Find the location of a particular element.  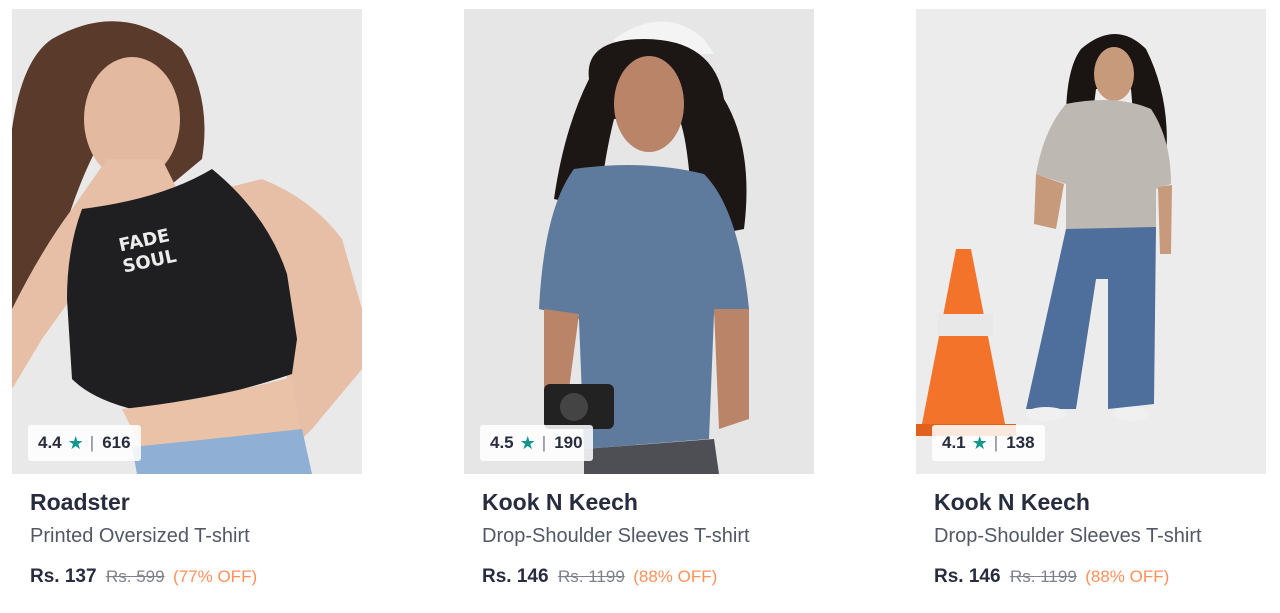

product-price: Rs. 137 is located at coordinates (63, 576).